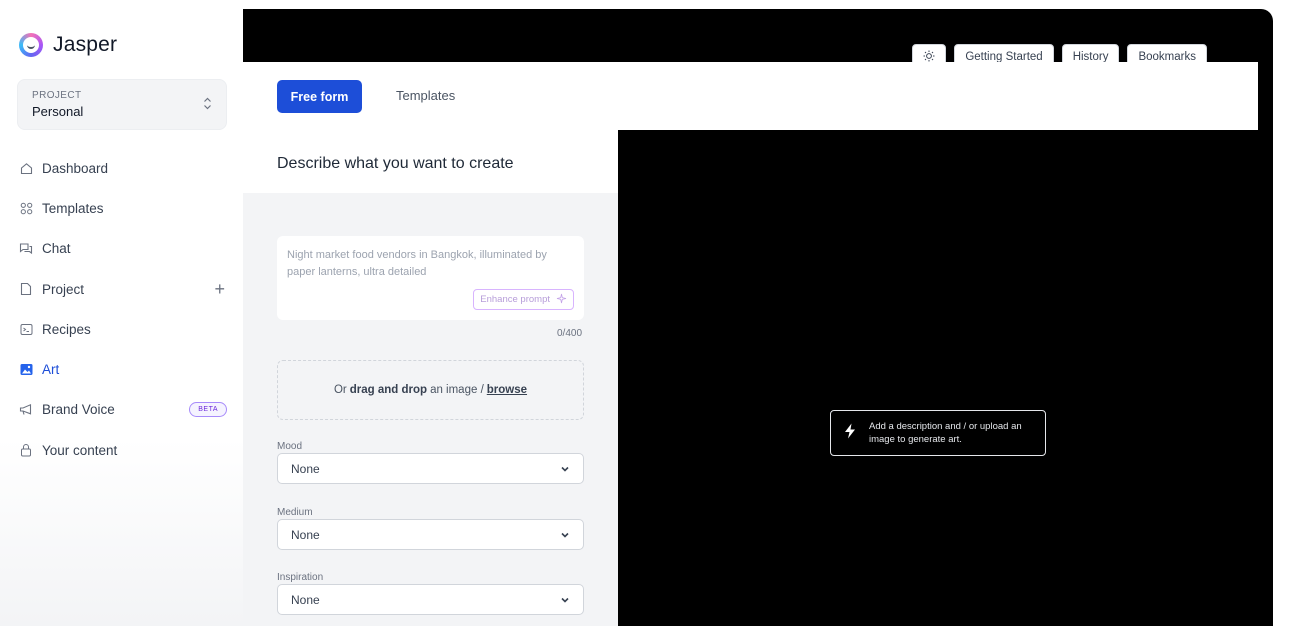 This screenshot has width=1293, height=626. What do you see at coordinates (750, 96) in the screenshot?
I see `tab-bar: Free form Templates` at bounding box center [750, 96].